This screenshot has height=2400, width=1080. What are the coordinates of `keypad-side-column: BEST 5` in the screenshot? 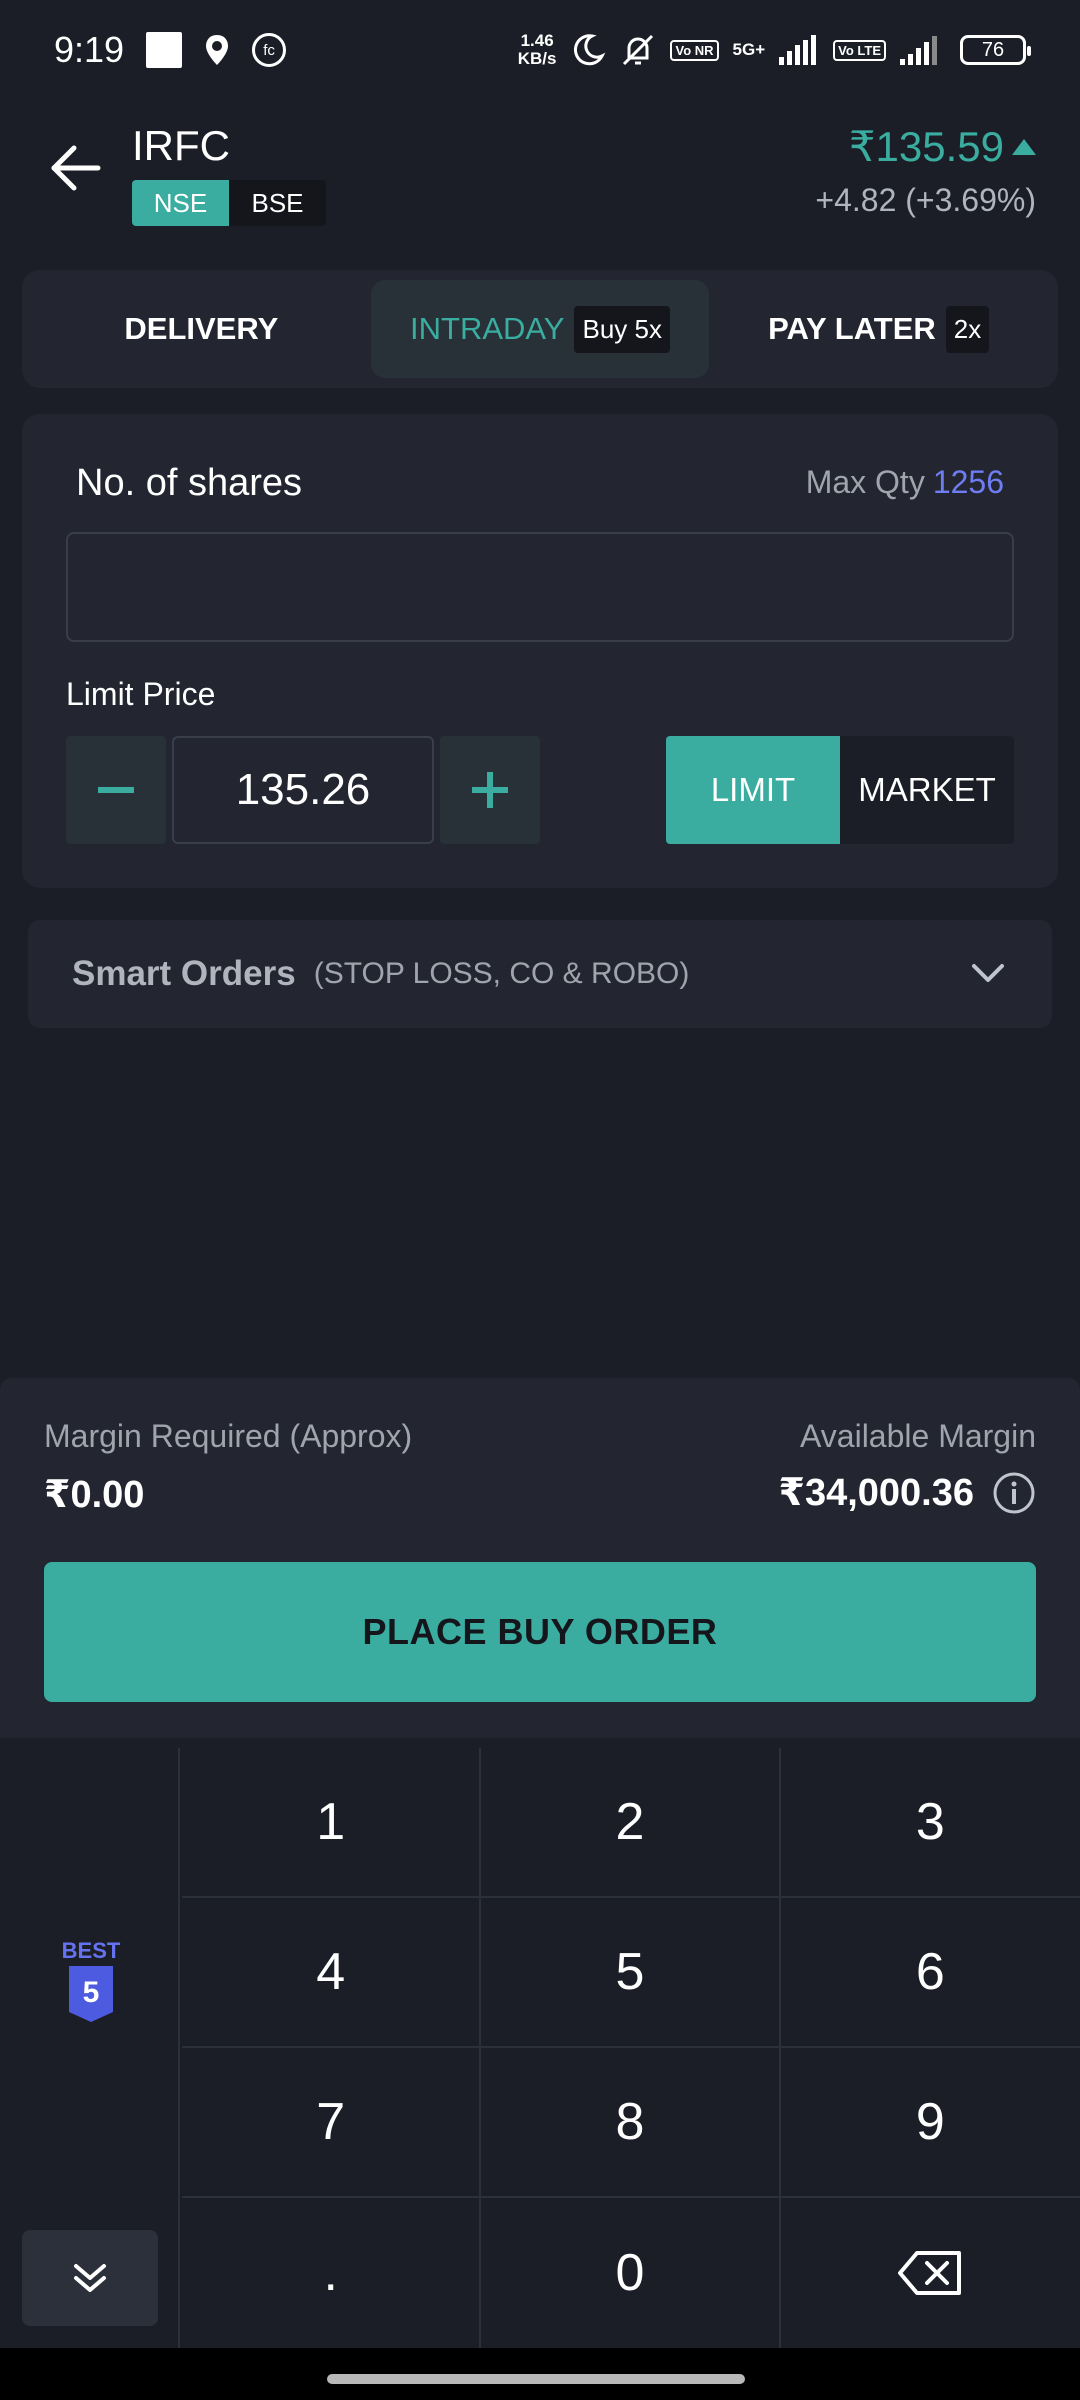 It's located at (90, 2048).